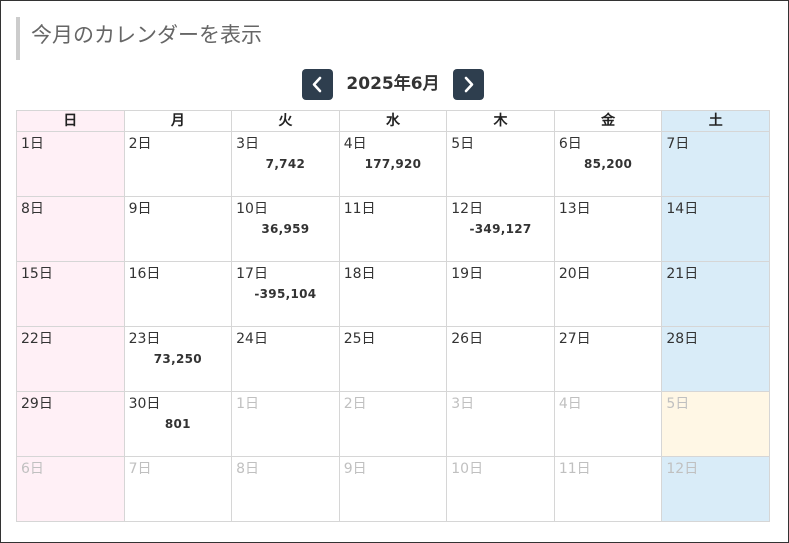 Image resolution: width=789 pixels, height=543 pixels. Describe the element at coordinates (285, 359) in the screenshot. I see `calendar-day-cell: 24日` at that location.